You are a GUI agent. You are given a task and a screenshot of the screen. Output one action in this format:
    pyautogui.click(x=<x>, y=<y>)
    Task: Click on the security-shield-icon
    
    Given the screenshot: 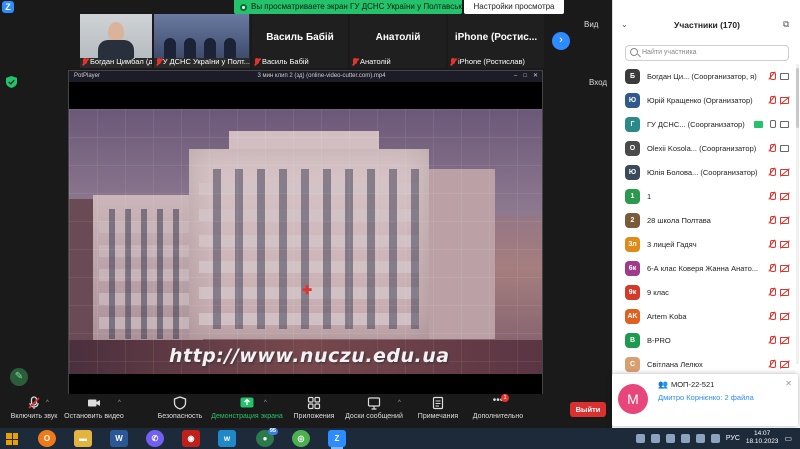 What is the action you would take?
    pyautogui.click(x=11, y=82)
    